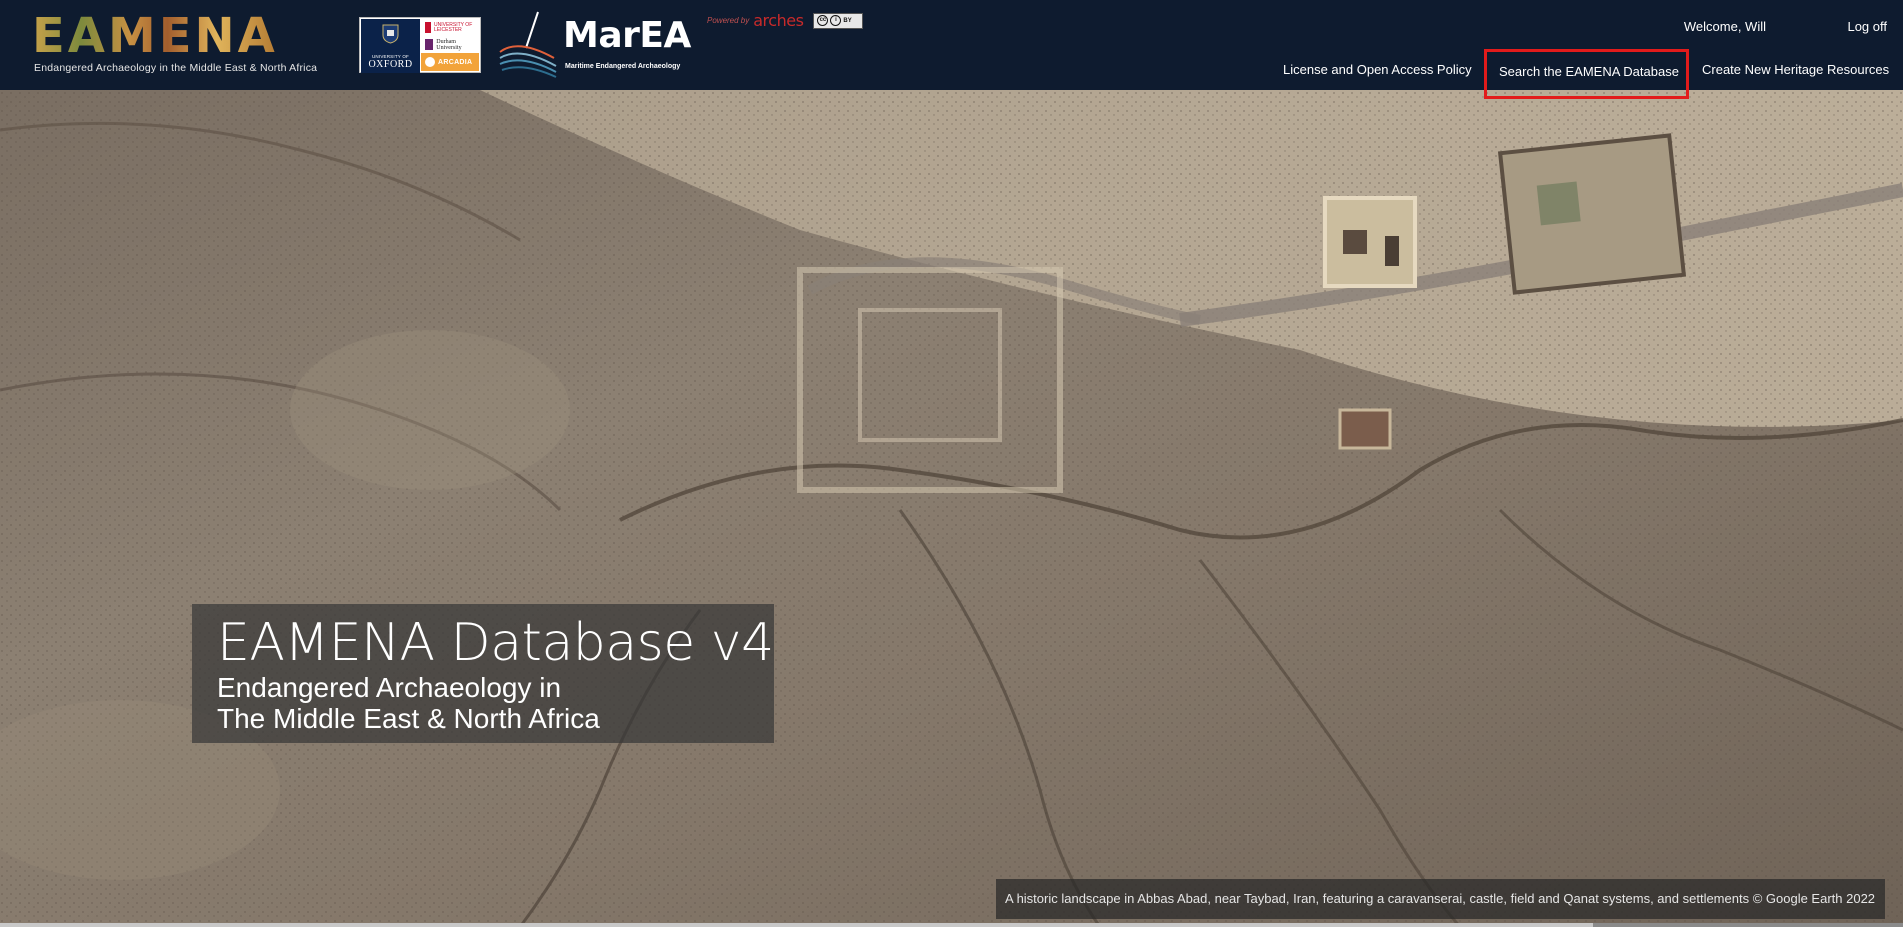 Image resolution: width=1903 pixels, height=927 pixels. I want to click on marea-logo: MarEA Maritime Endangered Archaeology, so click(598, 43).